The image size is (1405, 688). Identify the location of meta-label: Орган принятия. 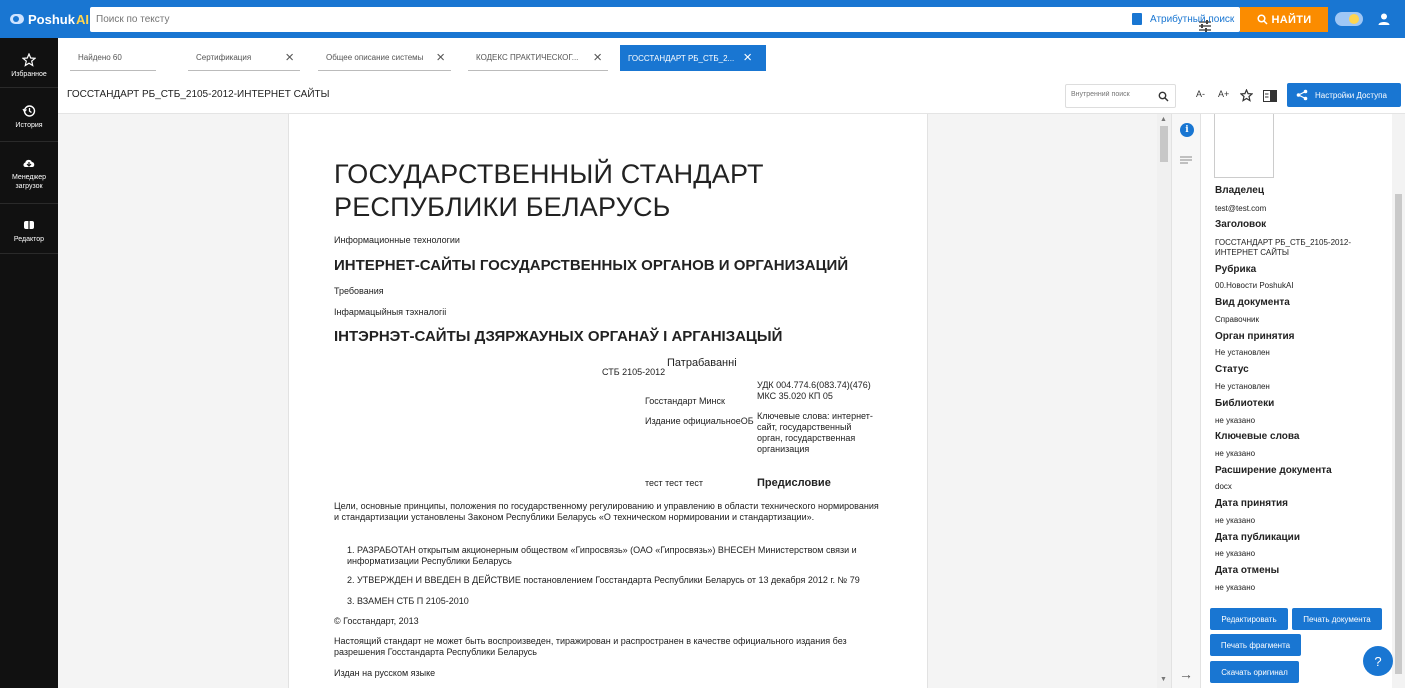
(1255, 336).